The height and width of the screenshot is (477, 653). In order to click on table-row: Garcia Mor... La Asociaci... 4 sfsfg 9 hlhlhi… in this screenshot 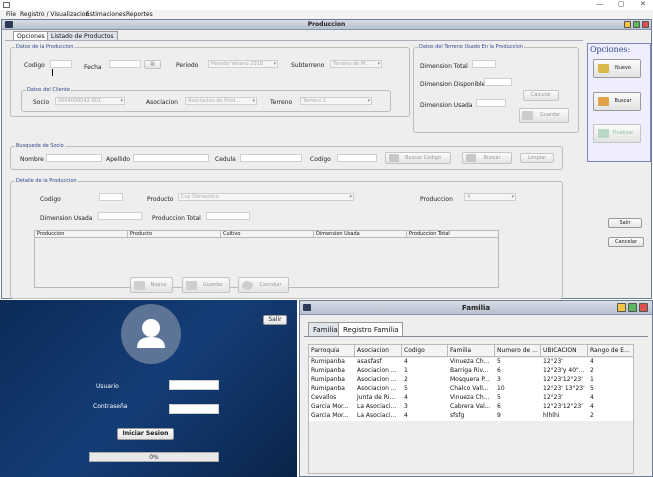, I will do `click(471, 416)`.